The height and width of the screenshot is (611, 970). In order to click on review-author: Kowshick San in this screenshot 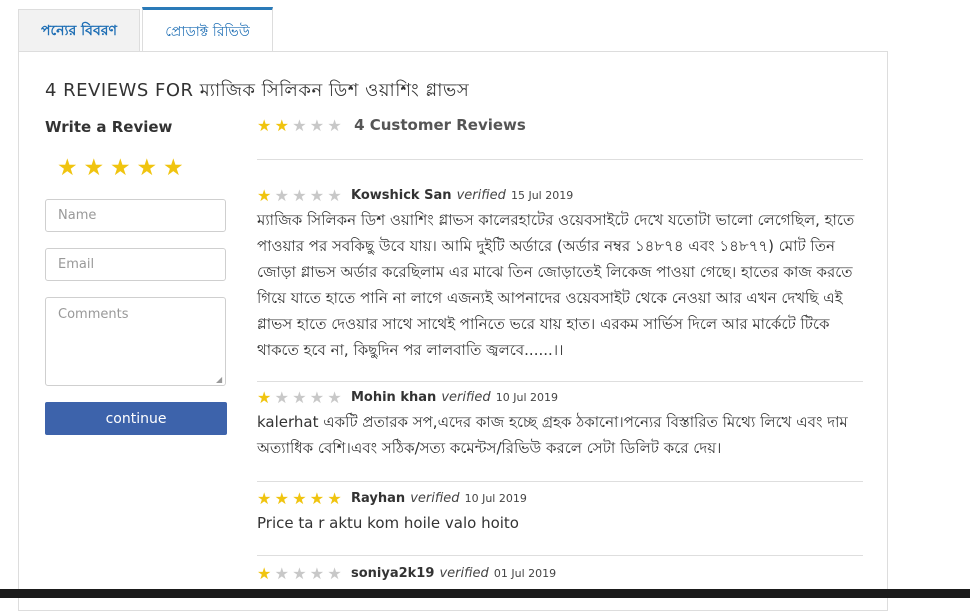, I will do `click(401, 195)`.